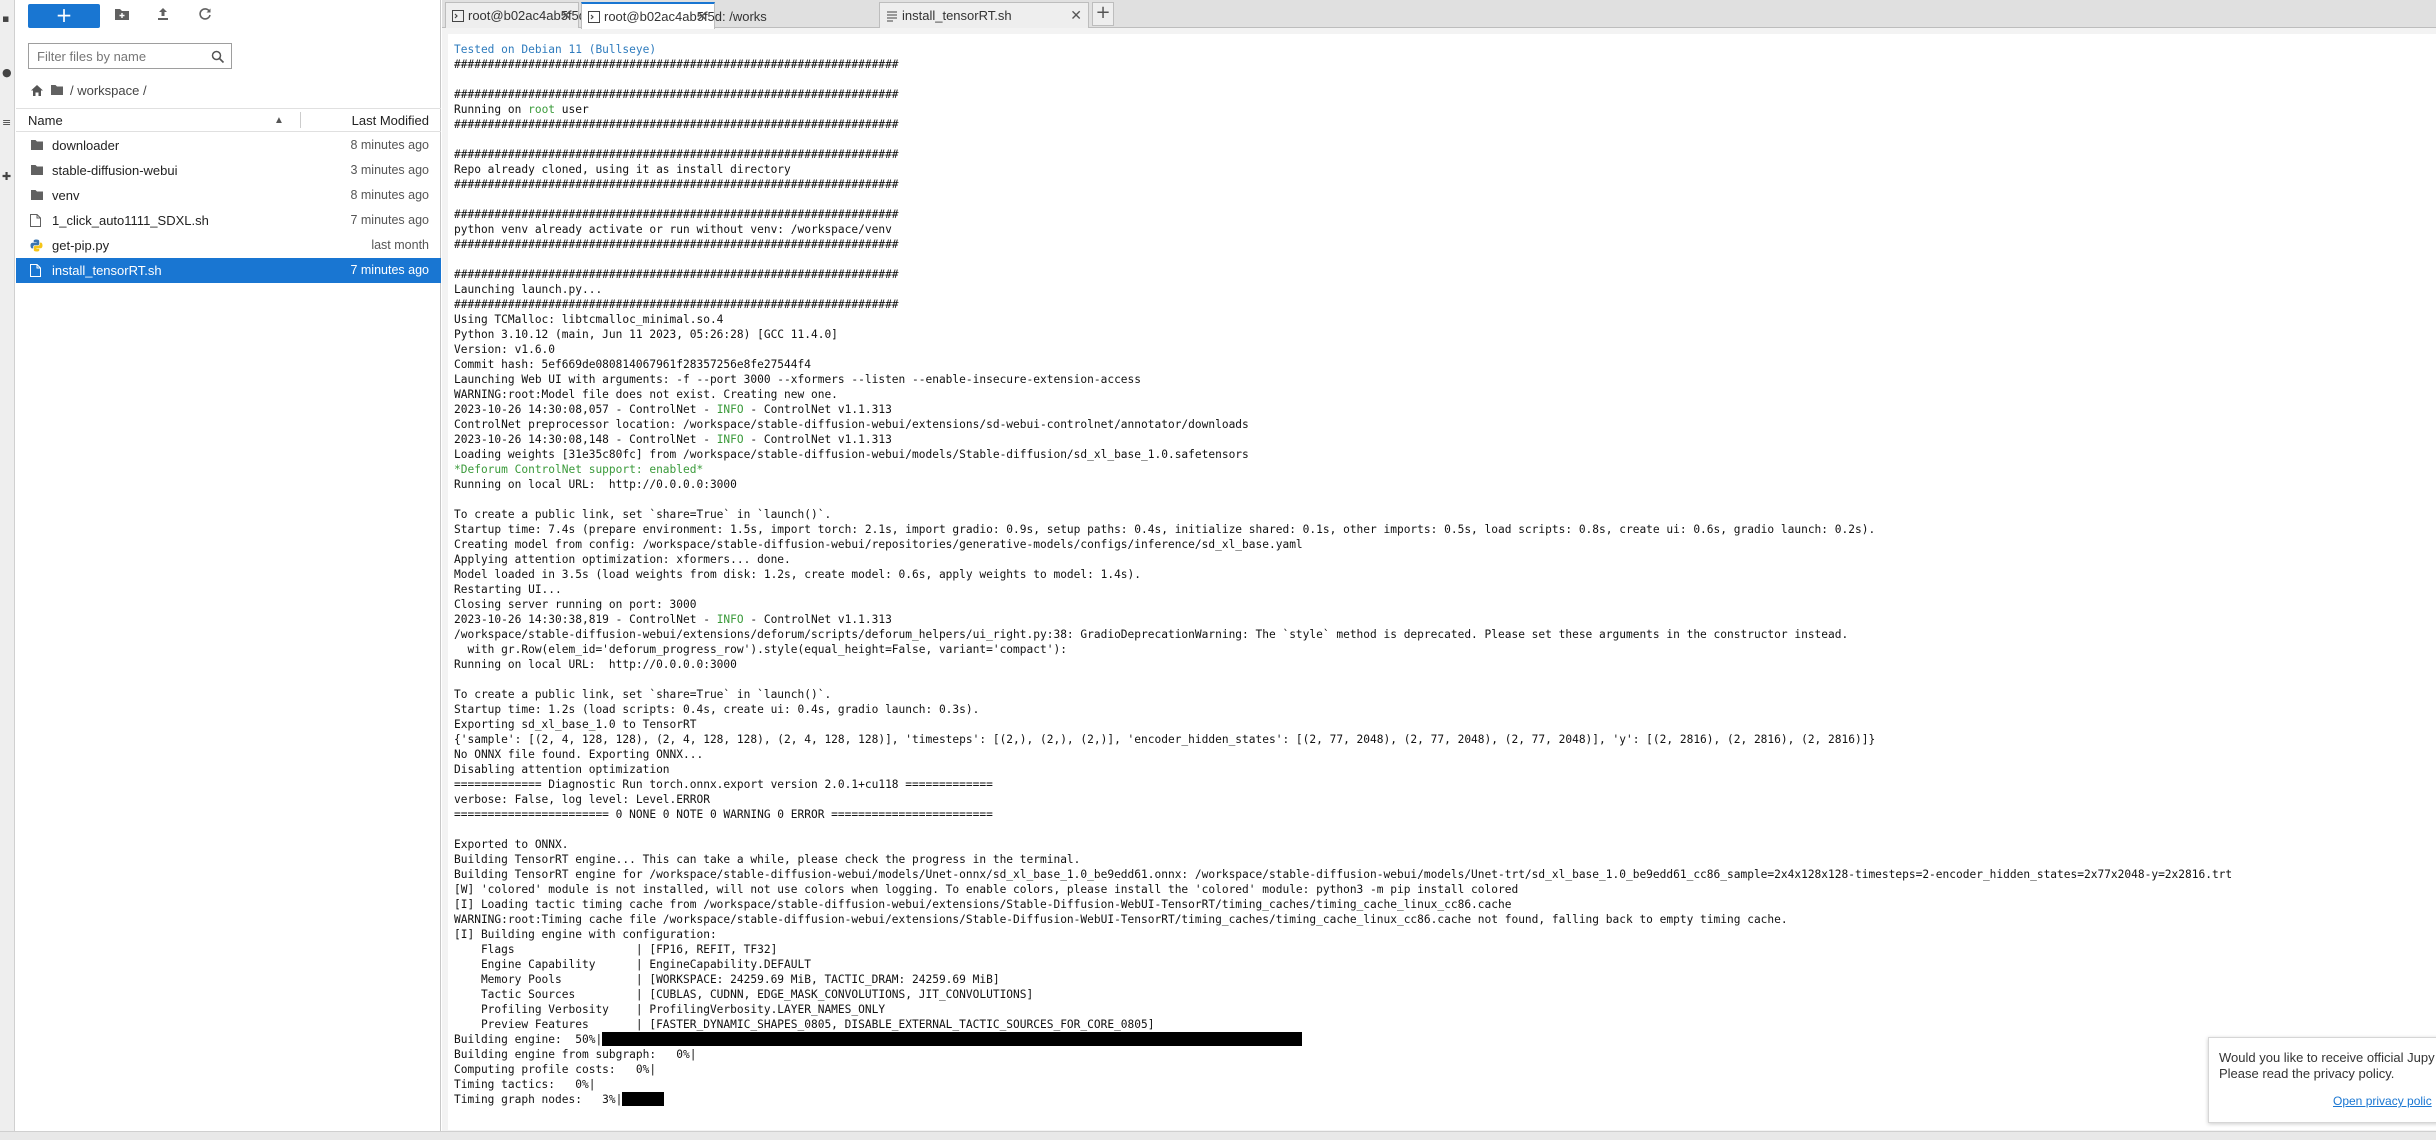  I want to click on upload-icon, so click(166, 16).